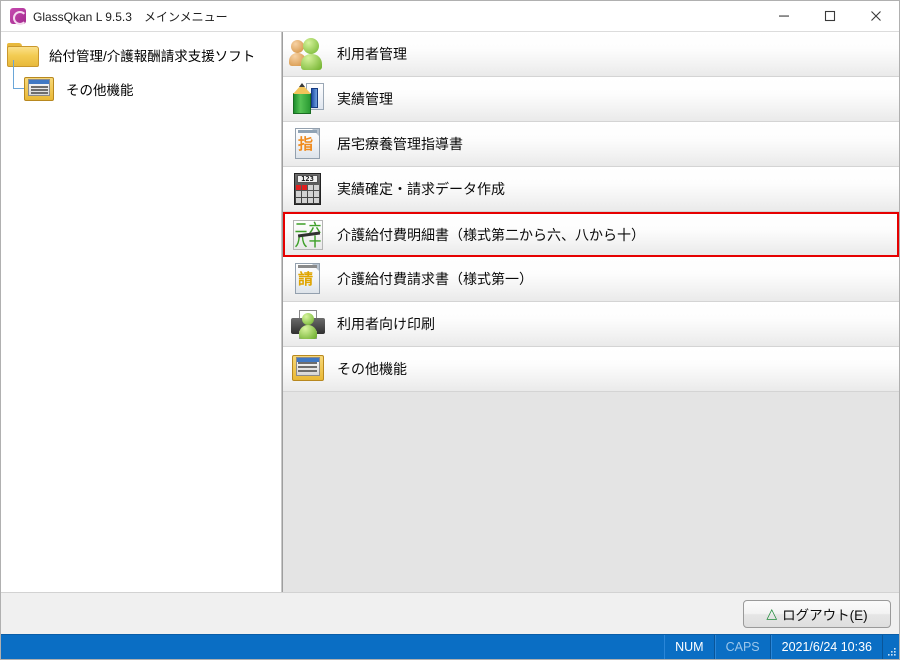 The image size is (900, 660). What do you see at coordinates (314, 241) in the screenshot?
I see `forms-numbers-icon-glyph-4: 十` at bounding box center [314, 241].